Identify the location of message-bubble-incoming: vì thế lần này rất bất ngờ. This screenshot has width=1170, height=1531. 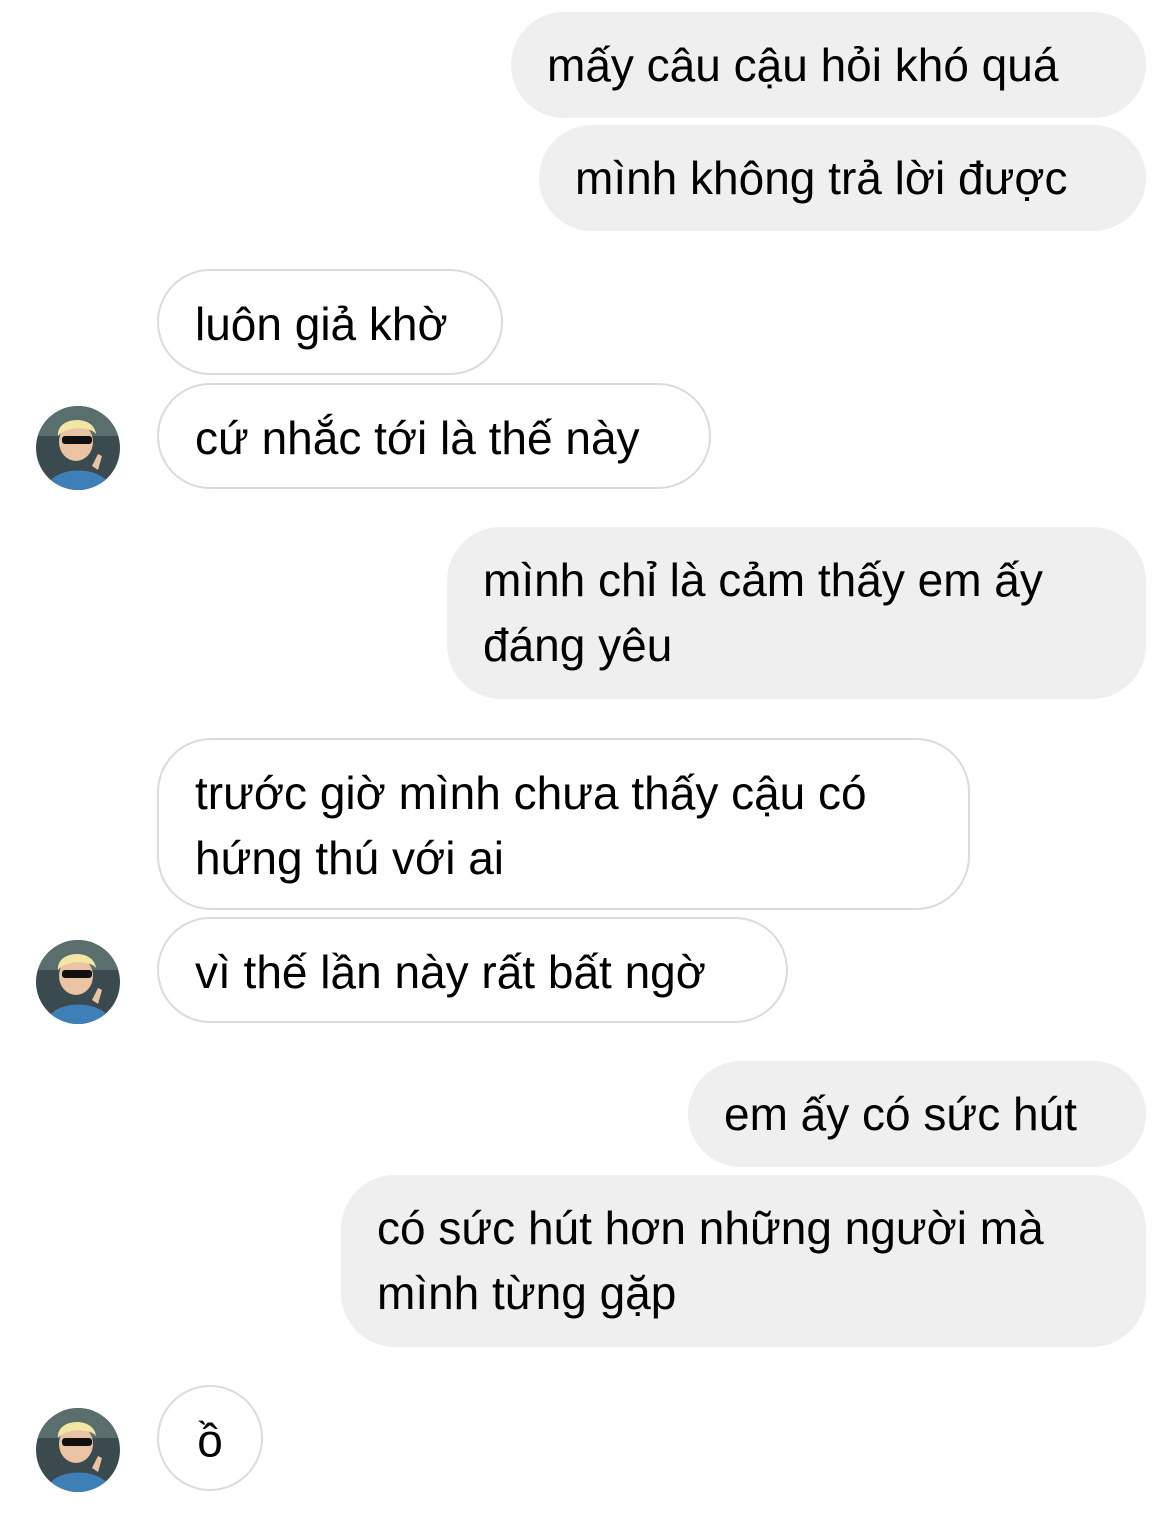
(472, 970).